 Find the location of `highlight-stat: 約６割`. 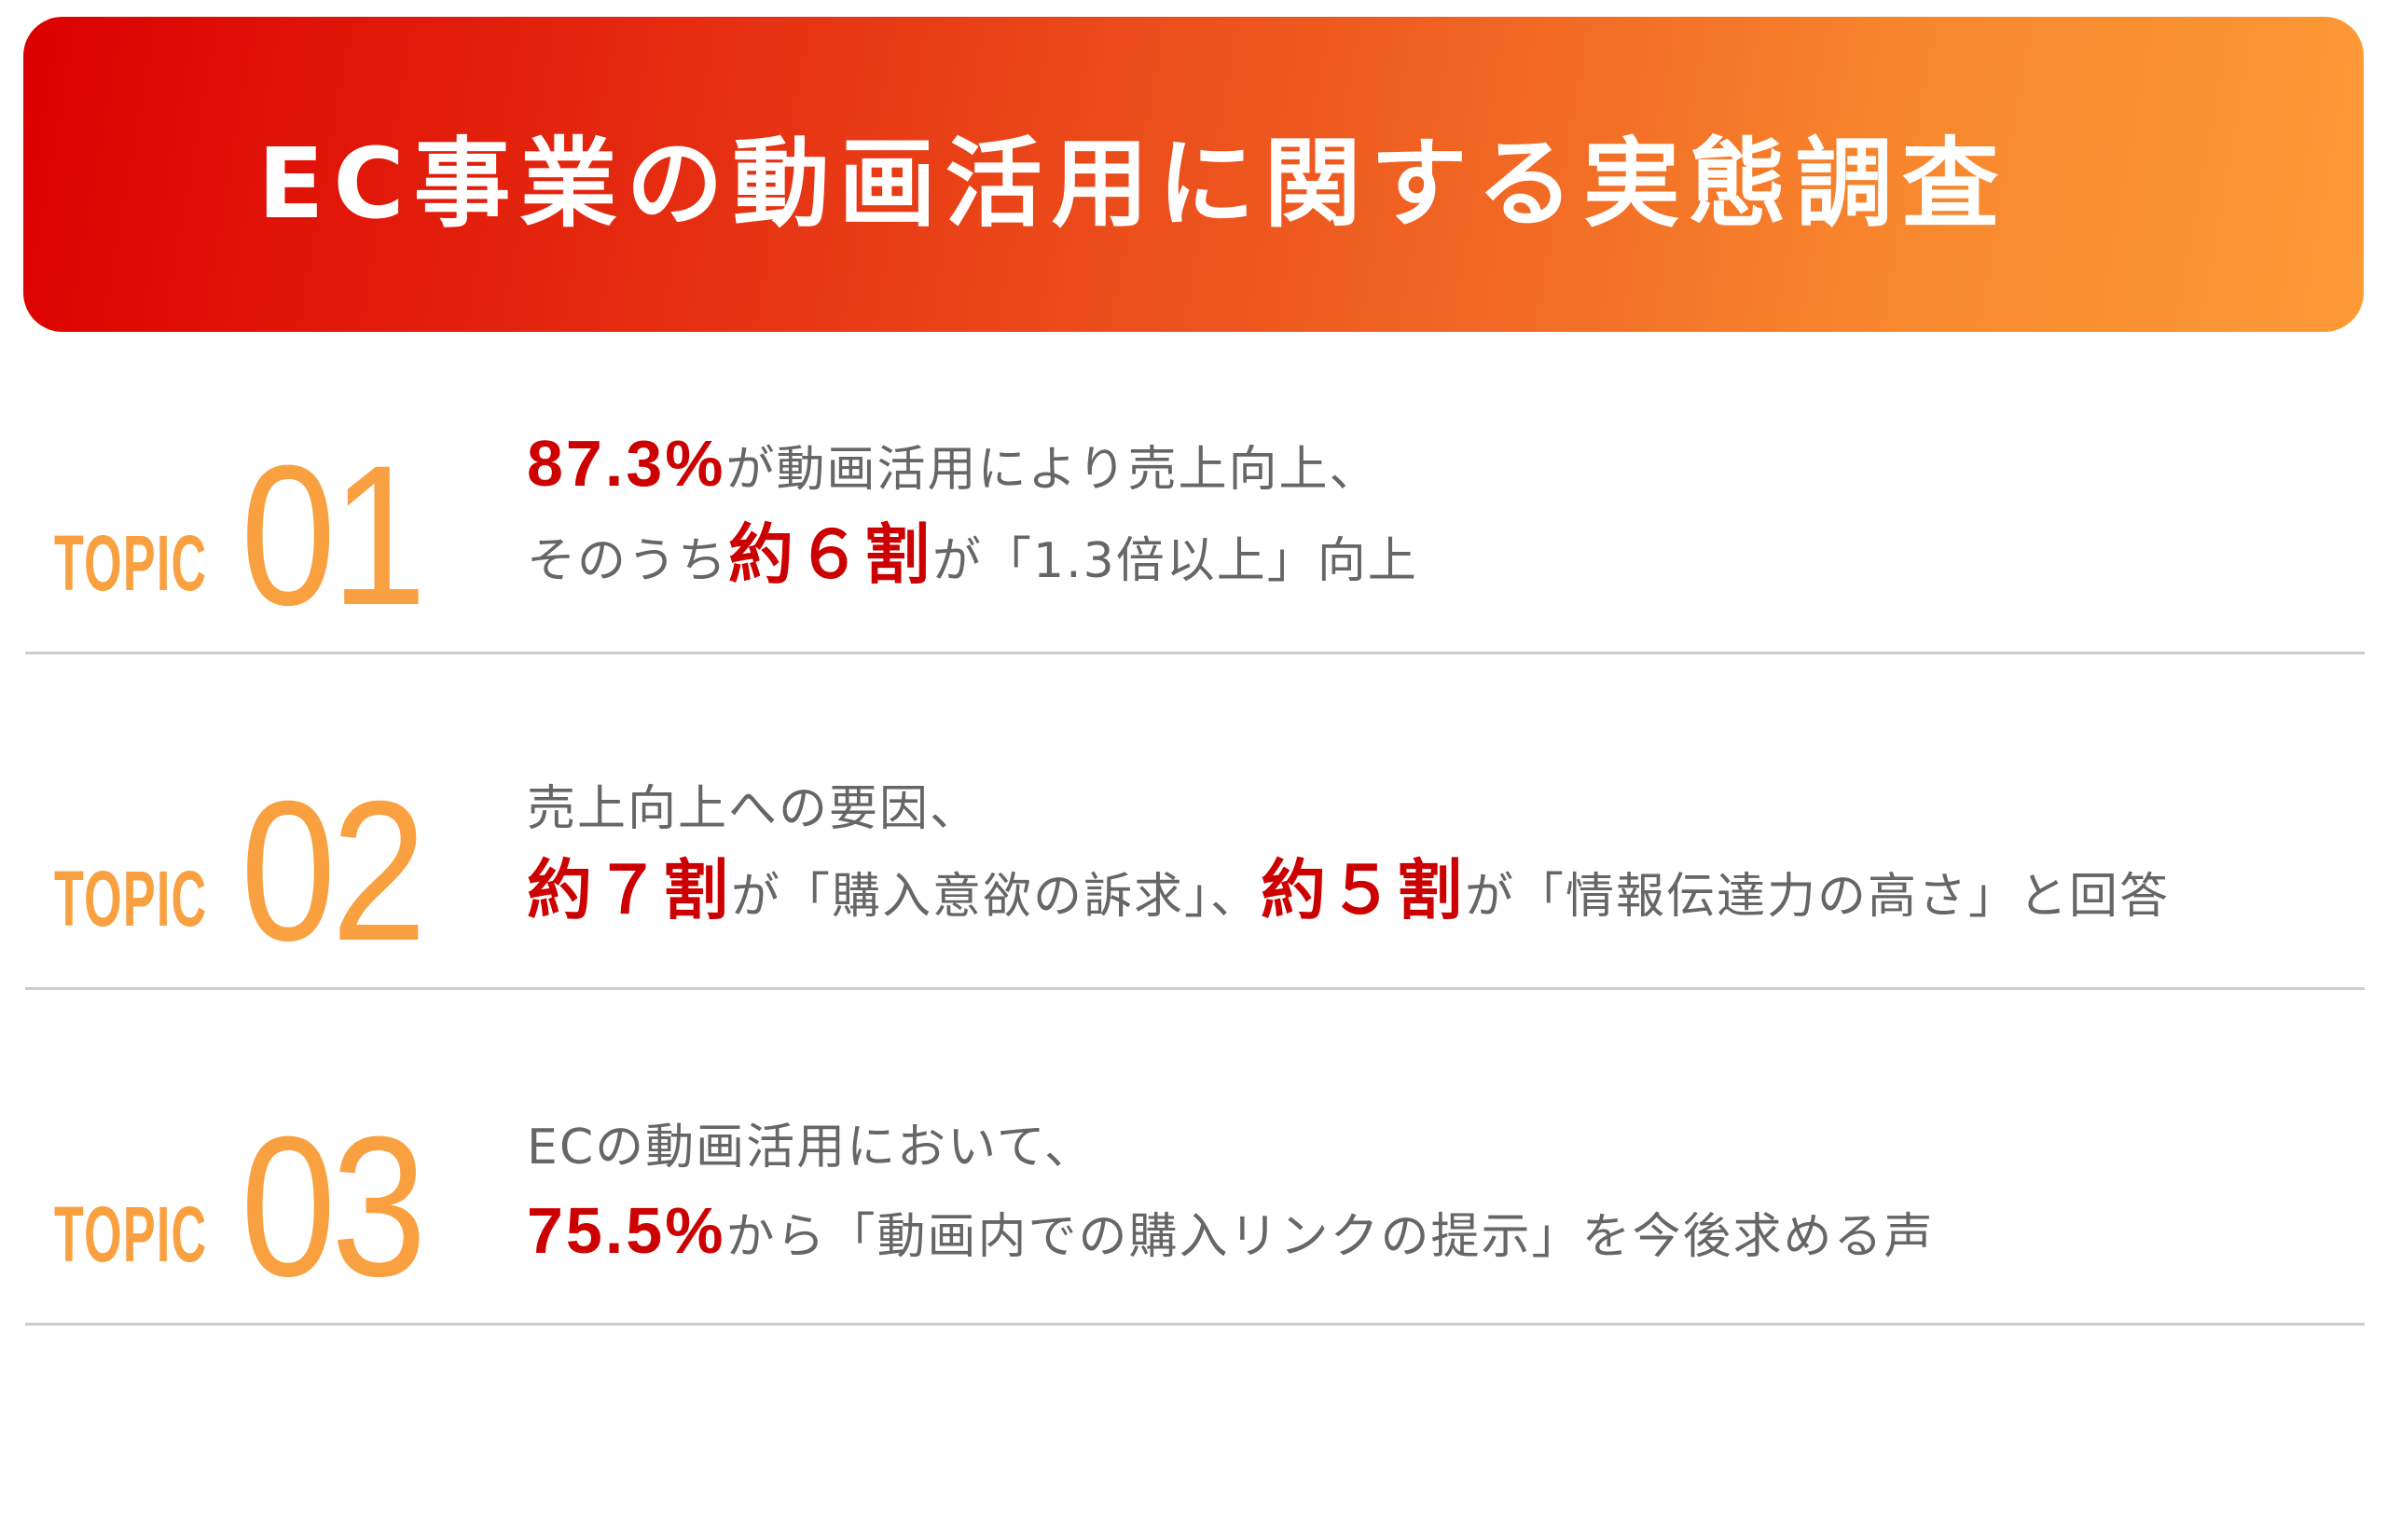

highlight-stat: 約６割 is located at coordinates (830, 554).